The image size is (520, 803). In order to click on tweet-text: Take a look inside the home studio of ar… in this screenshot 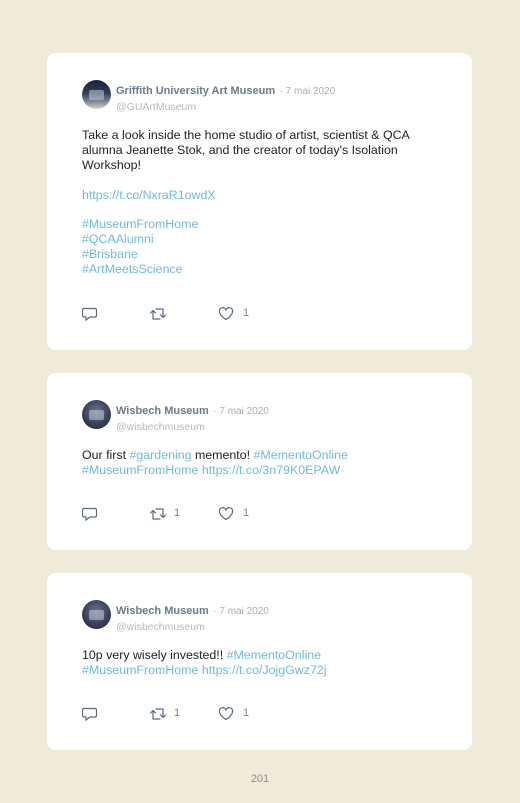, I will do `click(265, 202)`.